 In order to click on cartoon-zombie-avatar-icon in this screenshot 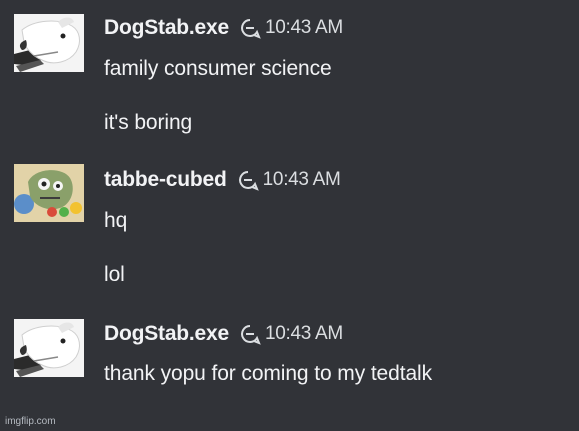, I will do `click(49, 193)`.